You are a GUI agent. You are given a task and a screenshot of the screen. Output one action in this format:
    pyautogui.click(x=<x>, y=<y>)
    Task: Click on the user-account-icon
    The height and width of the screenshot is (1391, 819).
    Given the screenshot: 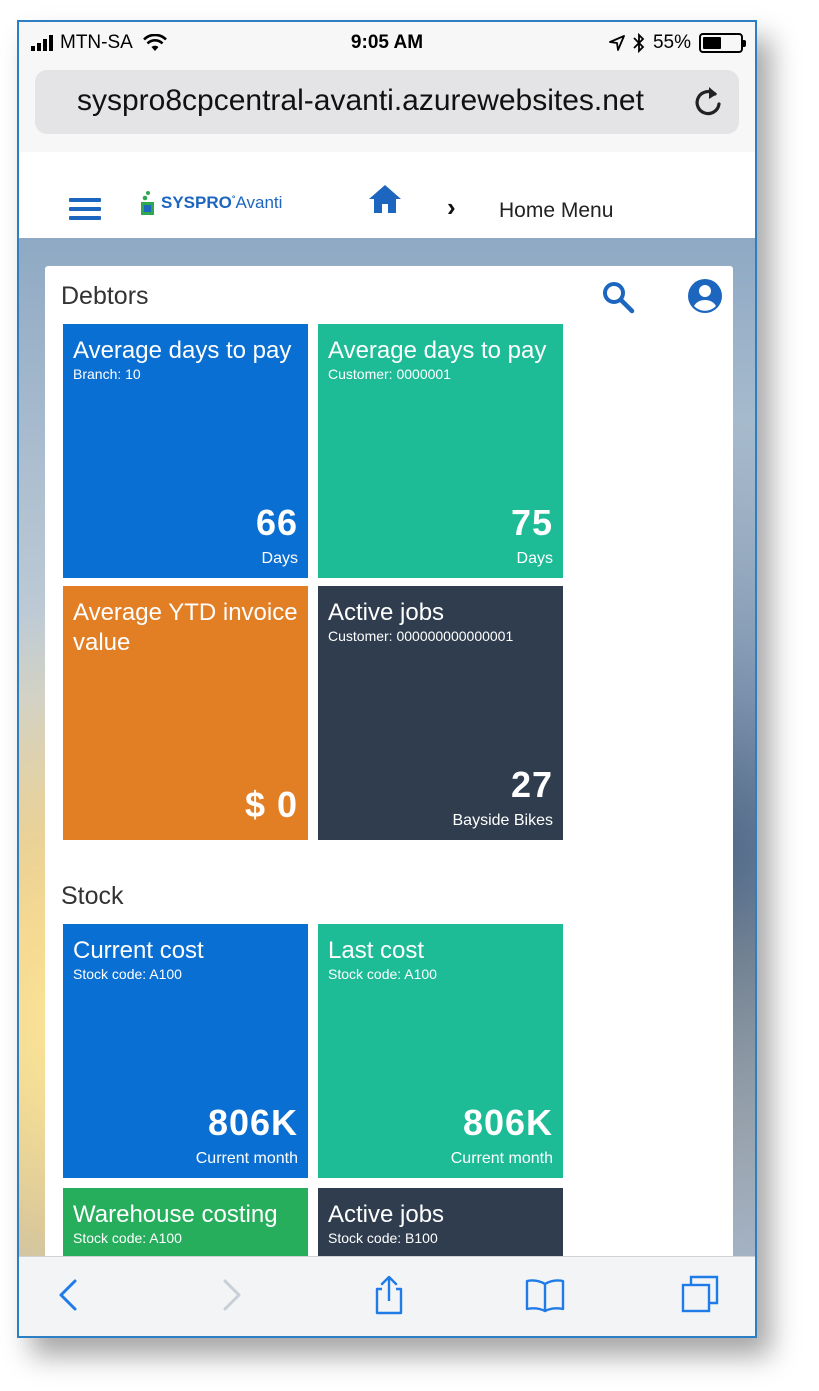 What is the action you would take?
    pyautogui.click(x=705, y=296)
    